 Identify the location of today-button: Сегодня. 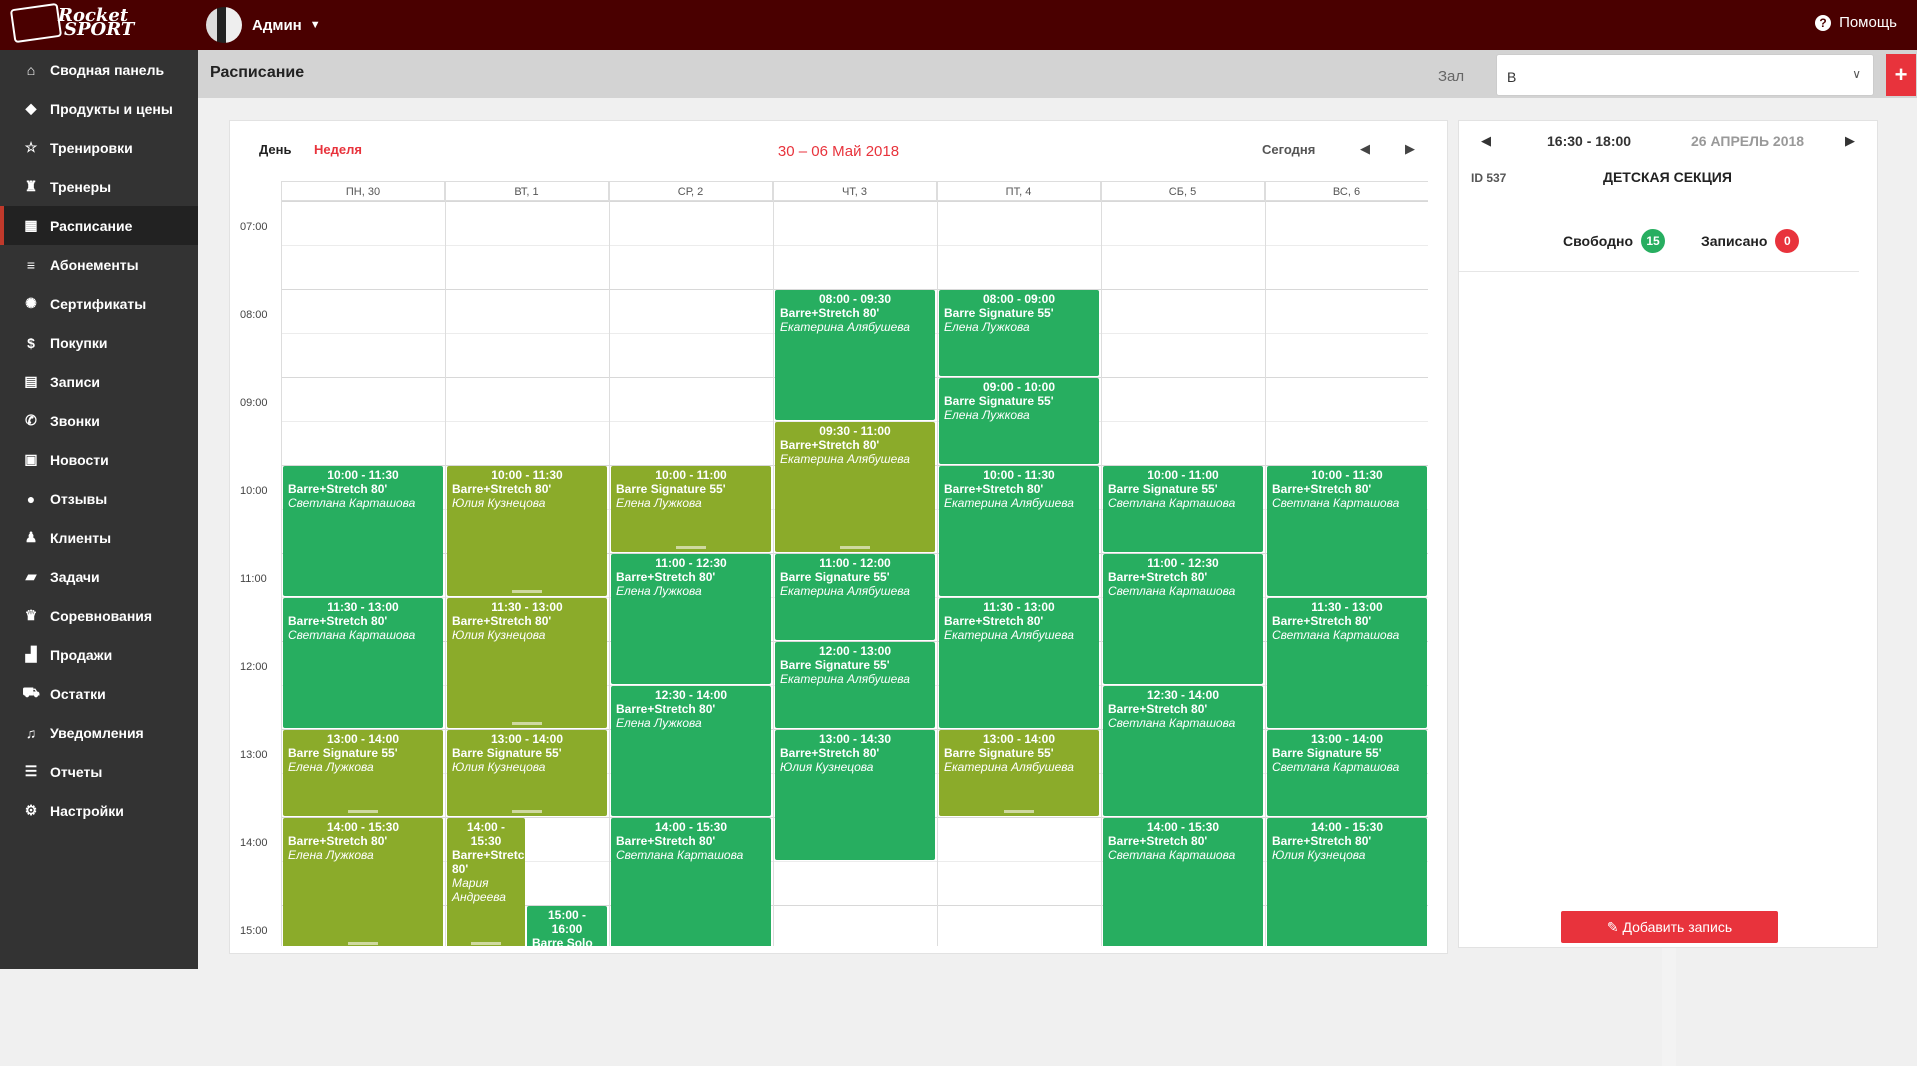
(1288, 149).